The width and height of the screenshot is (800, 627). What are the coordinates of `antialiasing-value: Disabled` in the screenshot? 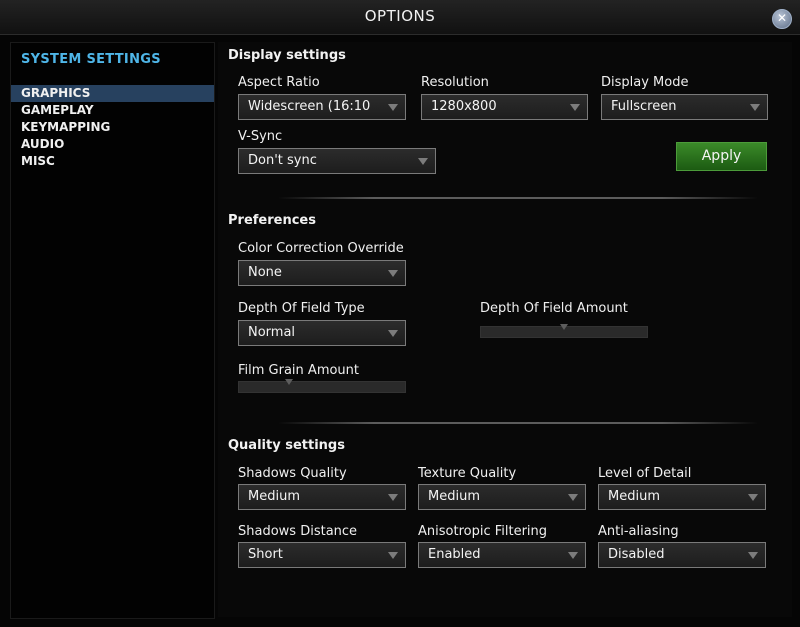 It's located at (636, 554).